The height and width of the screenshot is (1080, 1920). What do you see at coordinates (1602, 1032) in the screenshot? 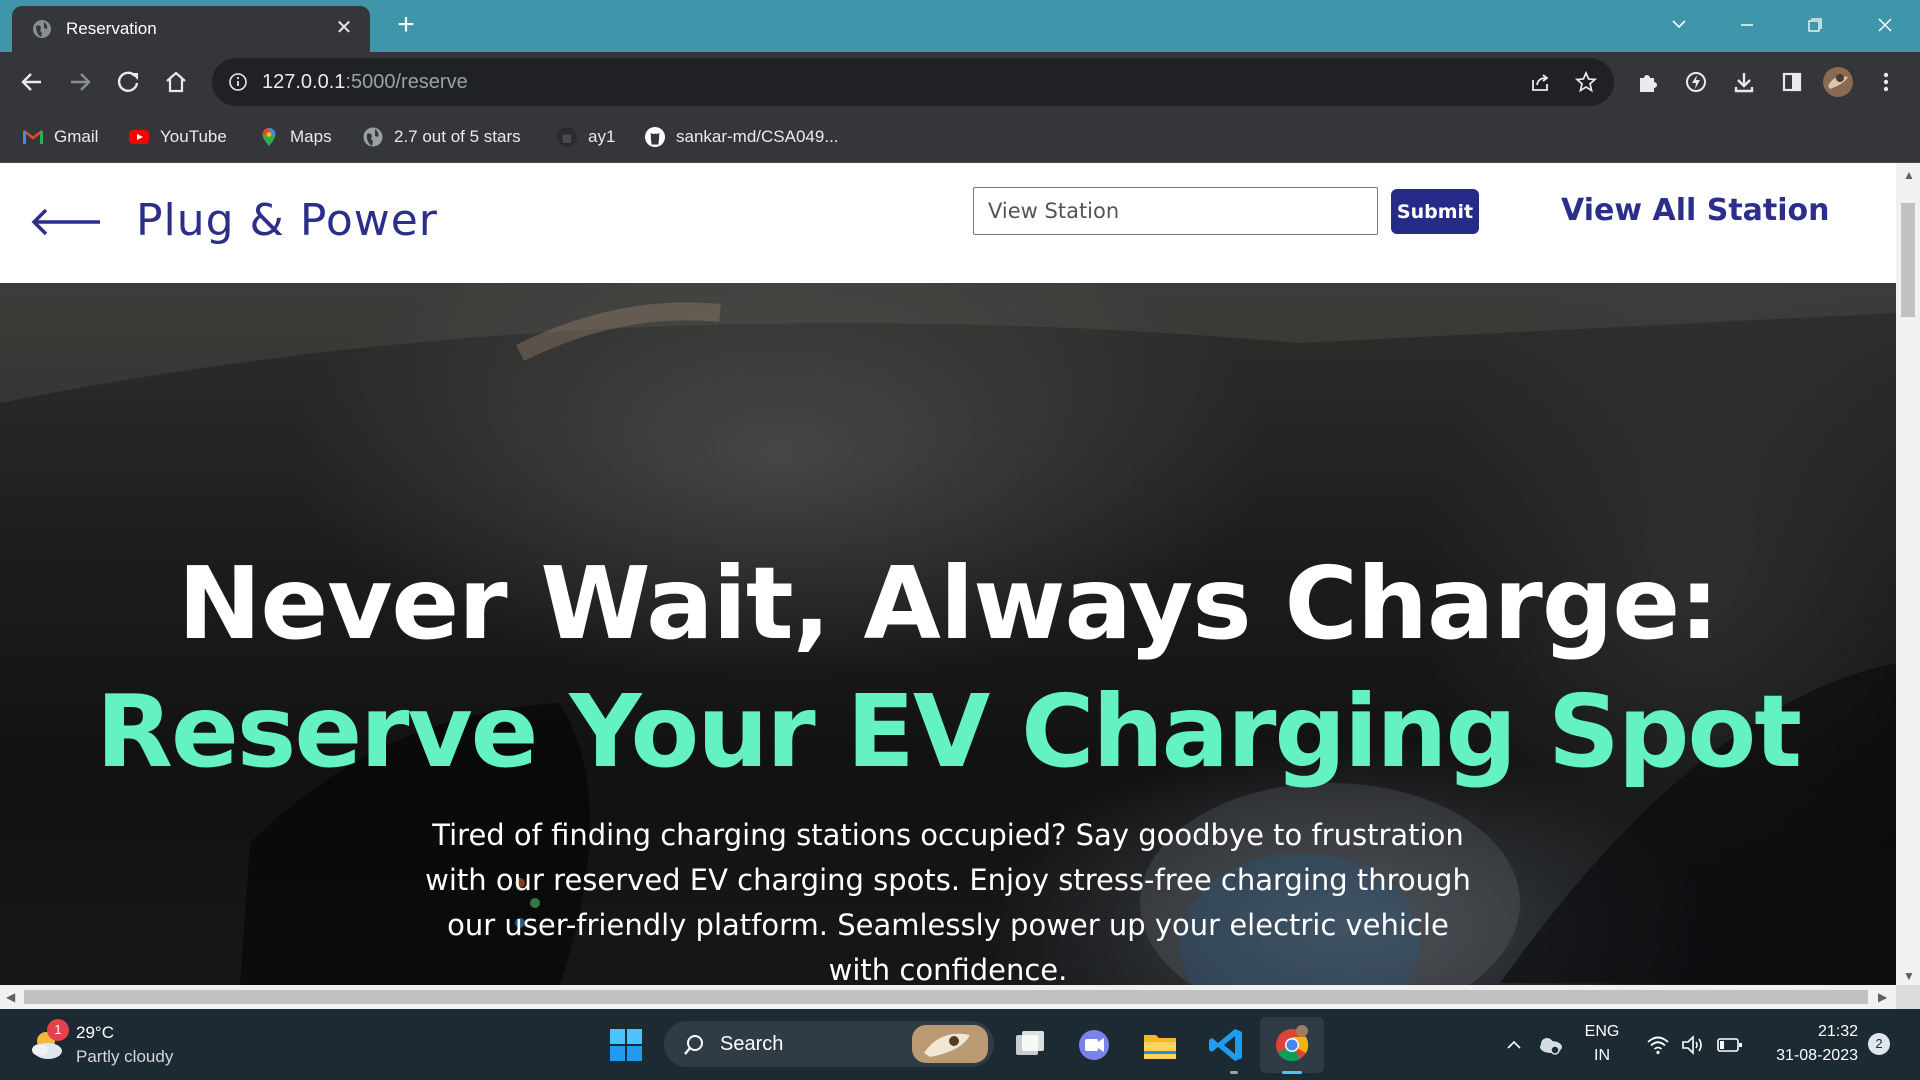
I see `language-code: ENG` at bounding box center [1602, 1032].